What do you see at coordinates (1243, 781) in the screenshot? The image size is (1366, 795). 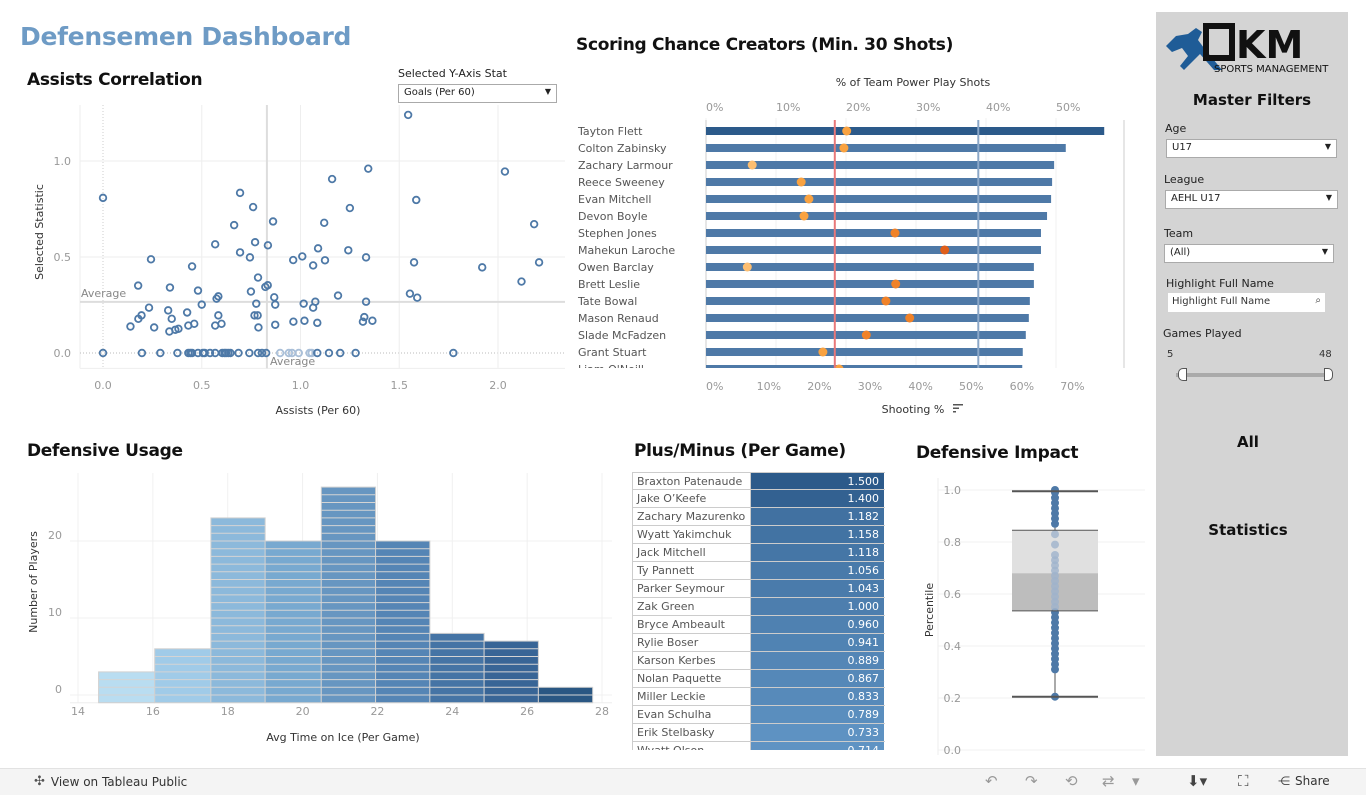 I see `fullscreen-icon: ⛶` at bounding box center [1243, 781].